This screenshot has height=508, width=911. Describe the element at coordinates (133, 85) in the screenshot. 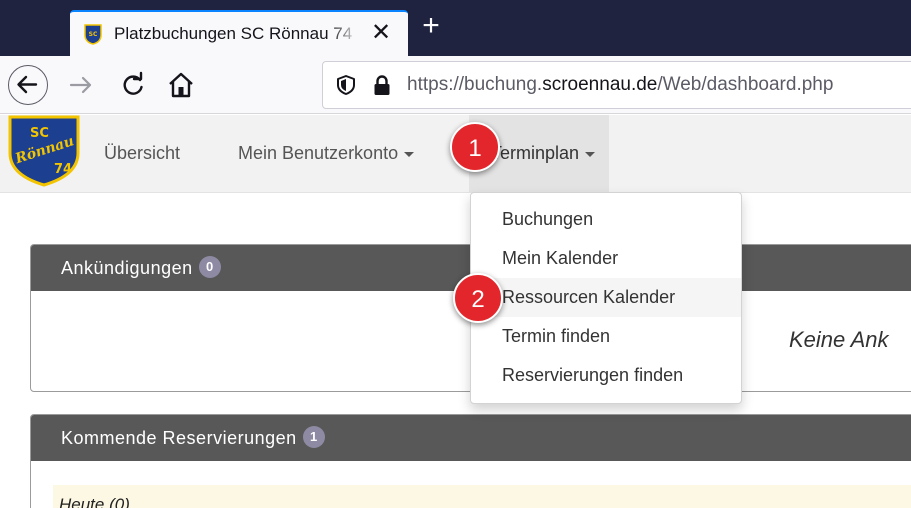

I see `reload-icon` at that location.